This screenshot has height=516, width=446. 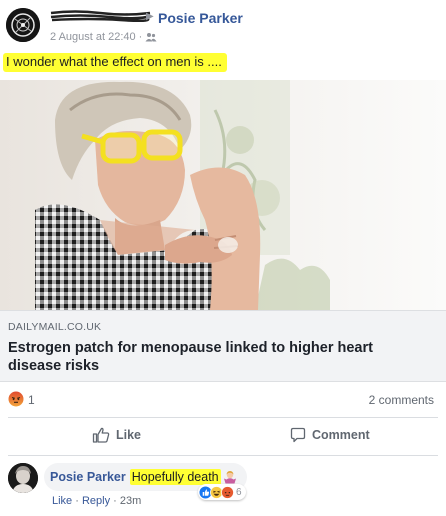 I want to click on like-label: Like, so click(x=129, y=435).